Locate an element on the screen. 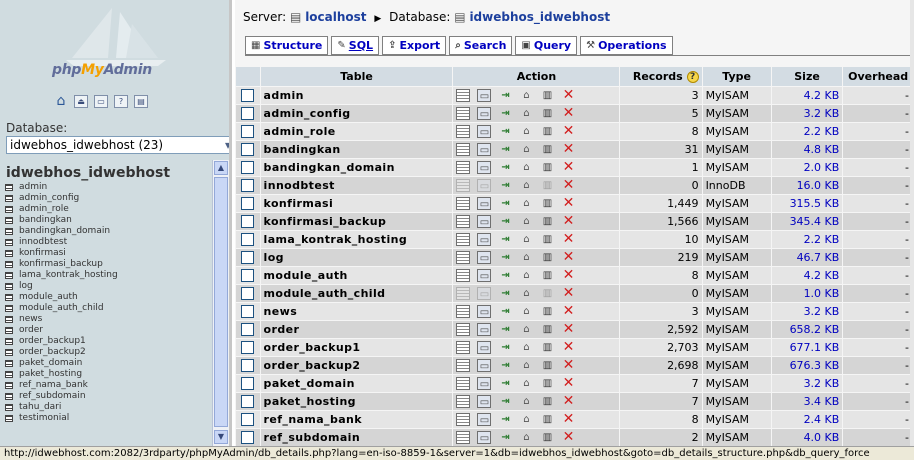 The height and width of the screenshot is (460, 914). tree-item: konfirmasi_backup is located at coordinates (61, 264).